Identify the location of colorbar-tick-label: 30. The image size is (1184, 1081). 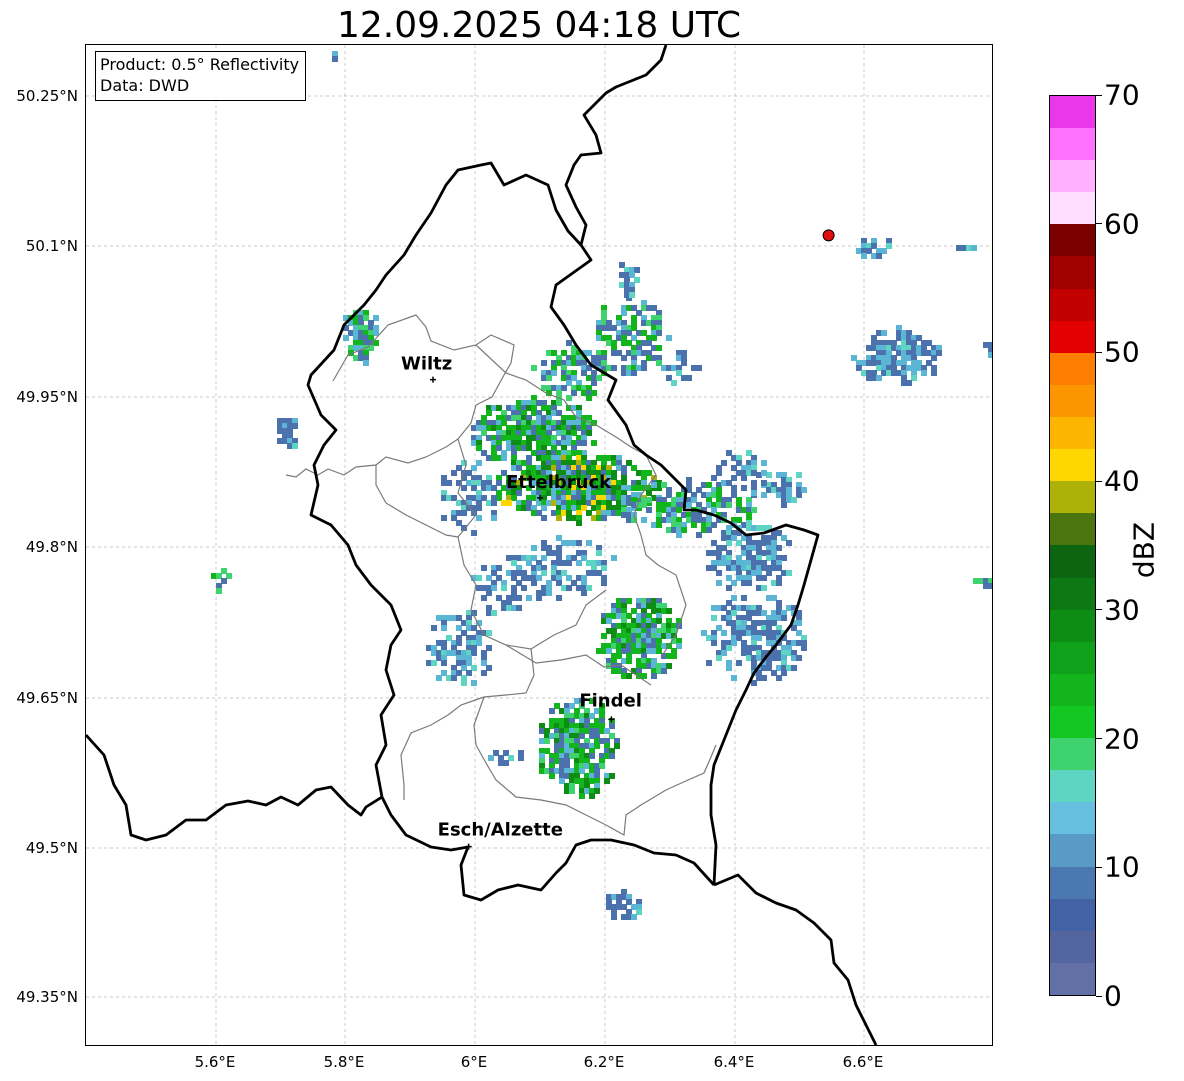
(1122, 610).